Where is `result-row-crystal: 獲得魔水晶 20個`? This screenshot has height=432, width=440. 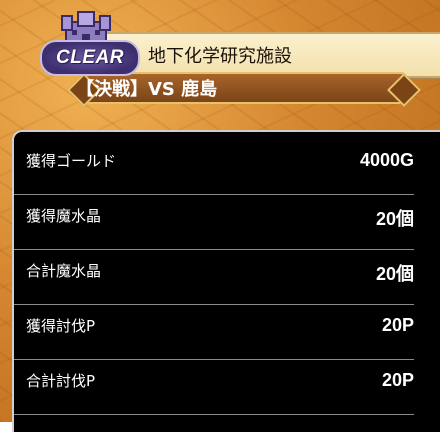
result-row-crystal: 獲得魔水晶 20個 is located at coordinates (214, 222).